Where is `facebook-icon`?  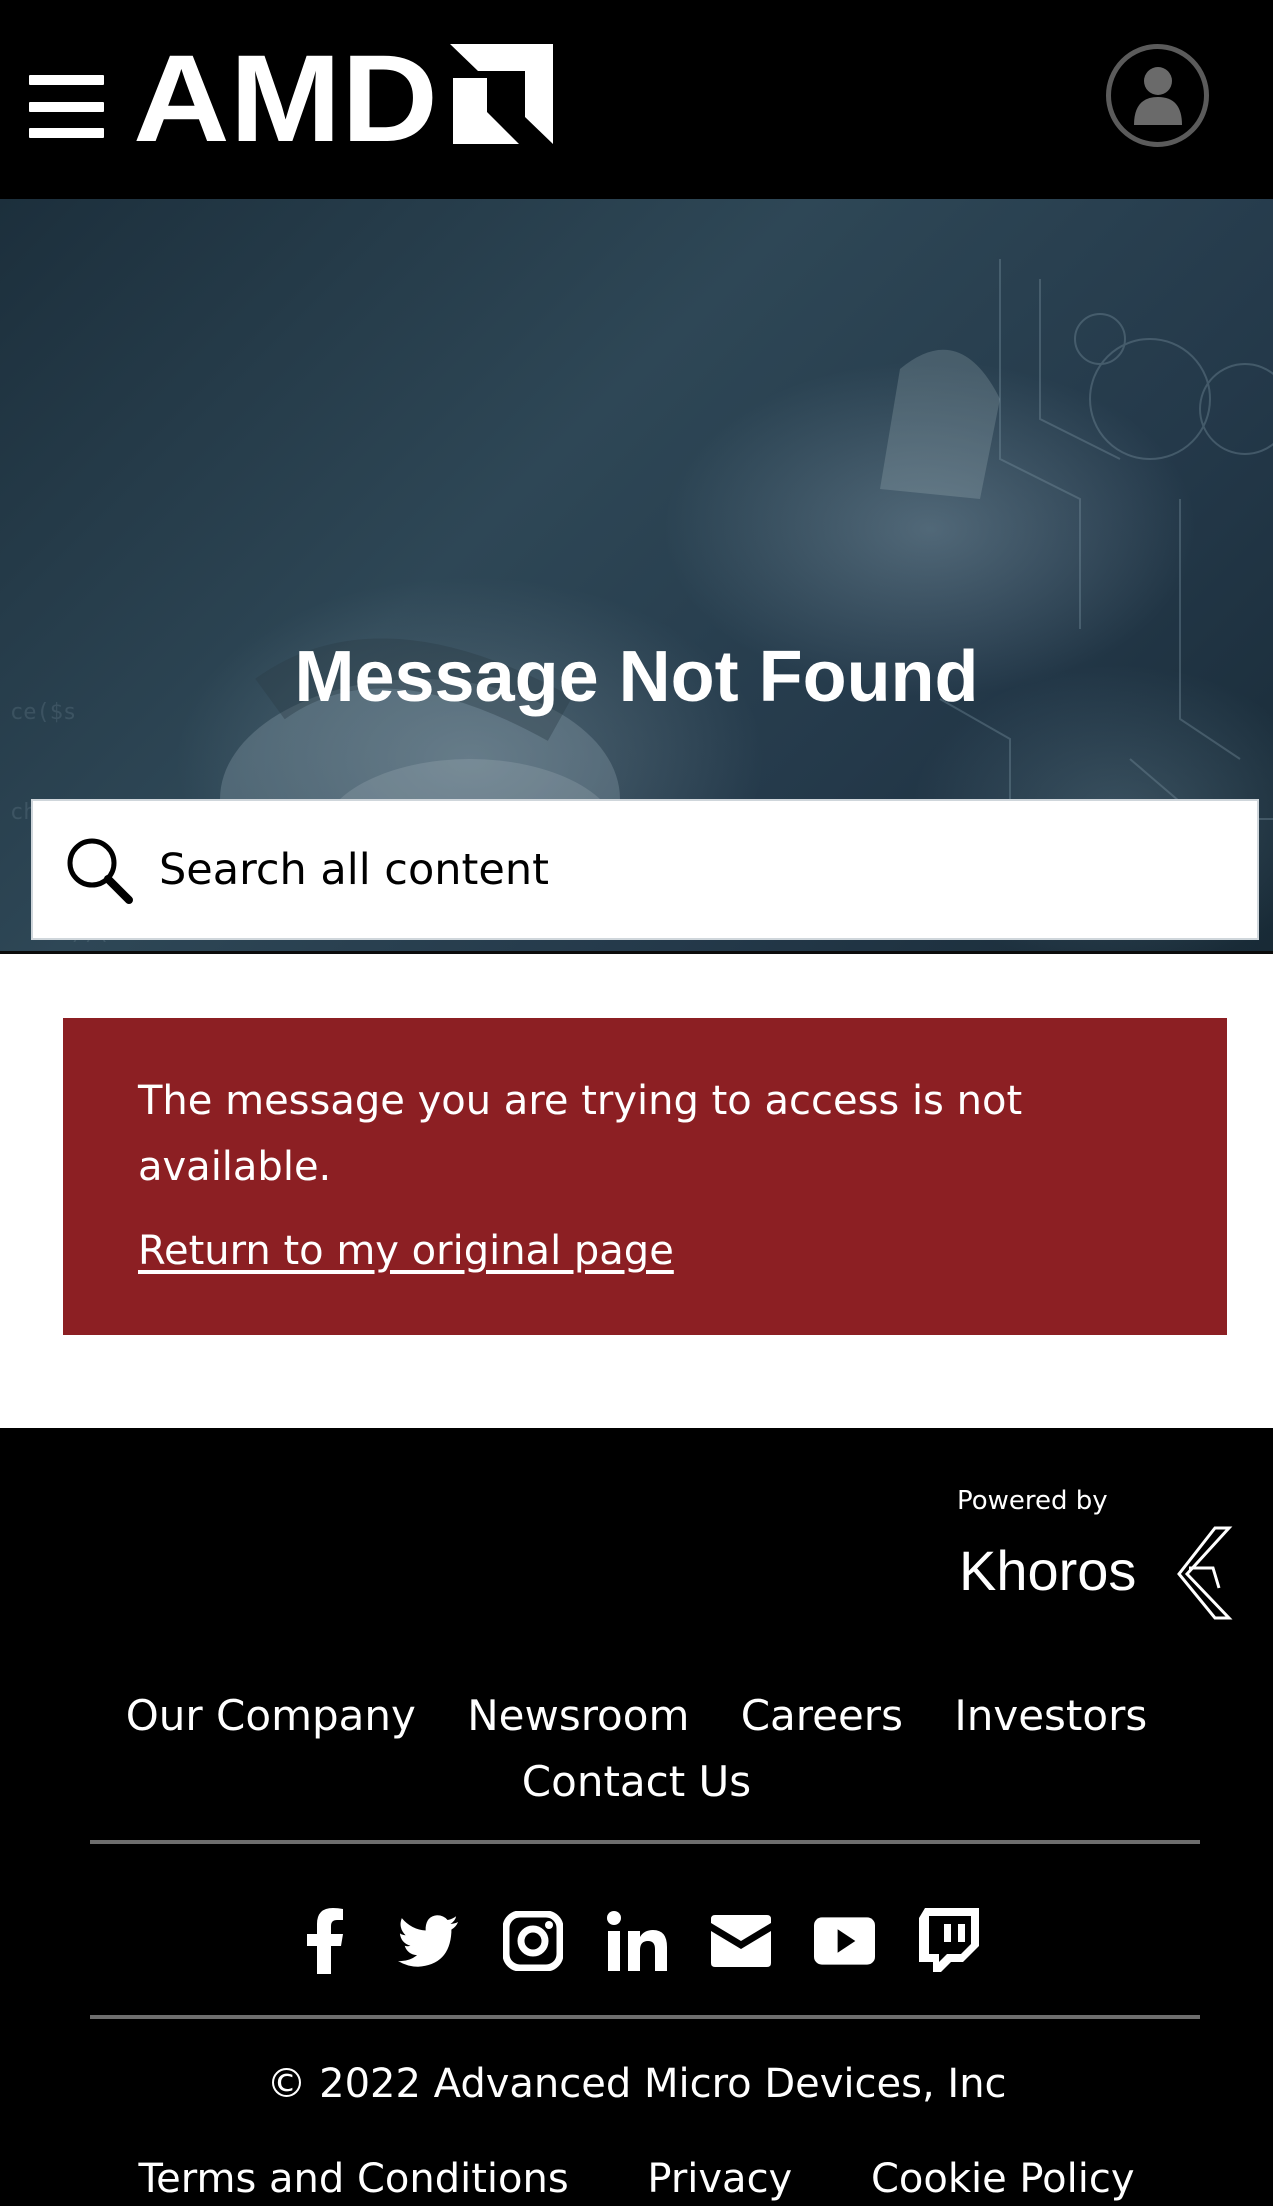 facebook-icon is located at coordinates (324, 1941).